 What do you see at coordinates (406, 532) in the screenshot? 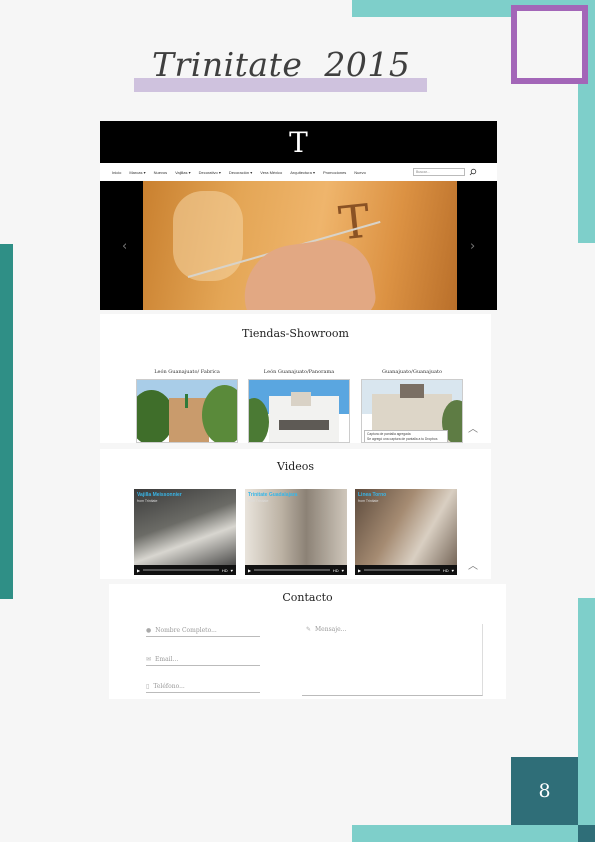
I see `video-player: Linea Torno from Trinitate ▶ HD ♥` at bounding box center [406, 532].